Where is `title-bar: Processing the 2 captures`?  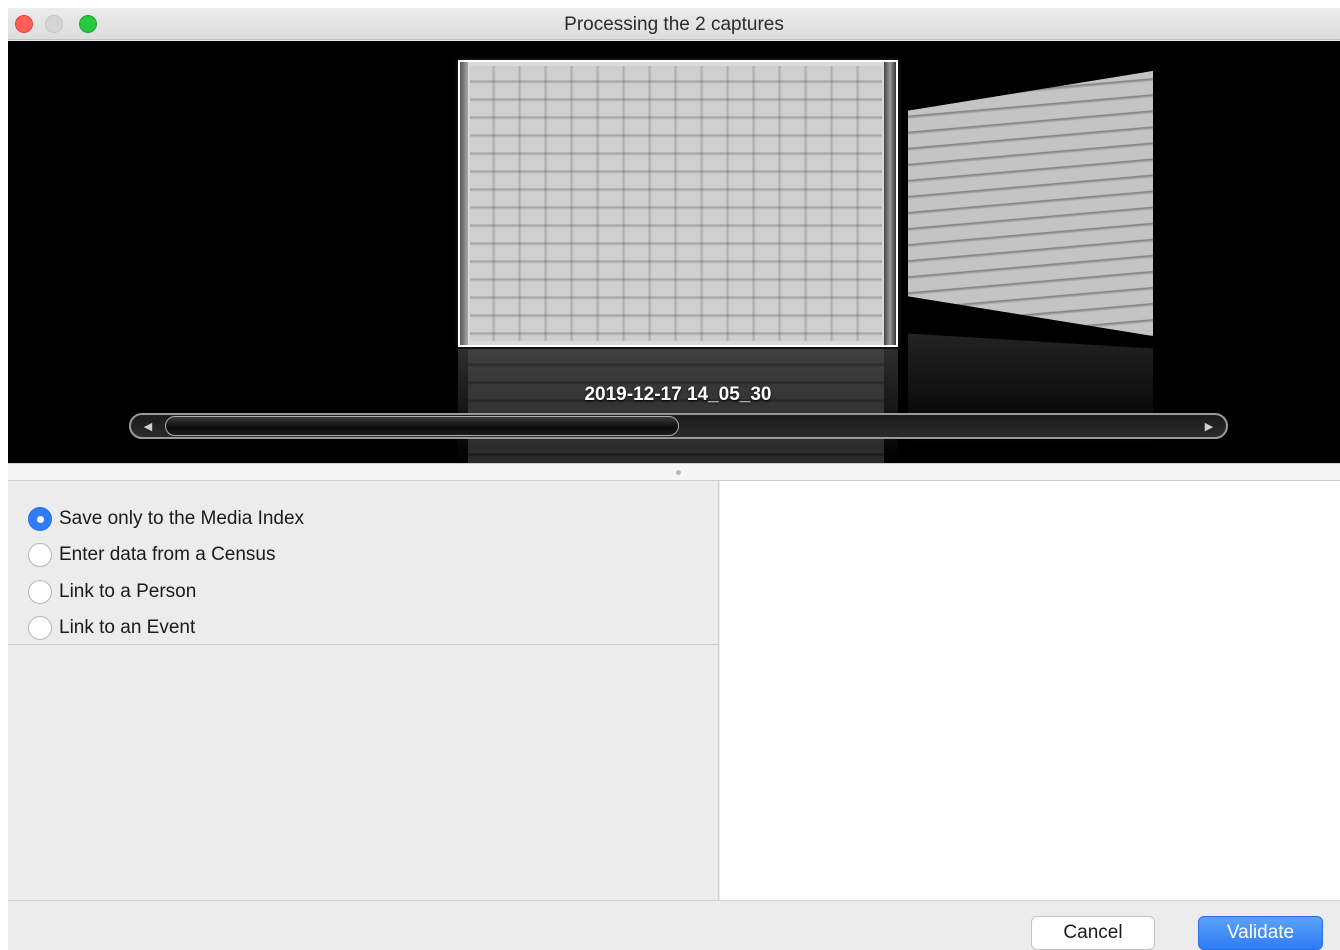
title-bar: Processing the 2 captures is located at coordinates (674, 24).